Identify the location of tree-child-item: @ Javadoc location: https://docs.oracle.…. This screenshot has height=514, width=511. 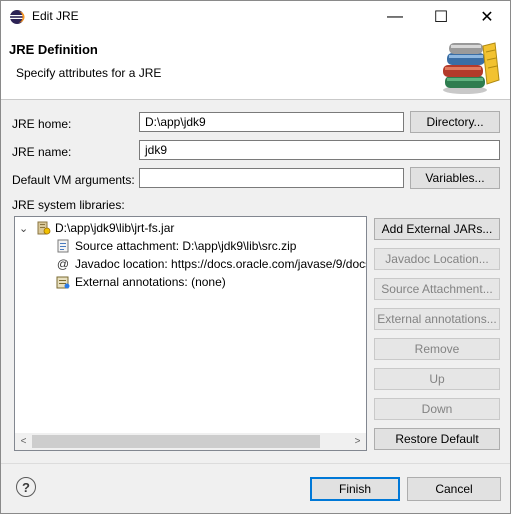
(211, 264).